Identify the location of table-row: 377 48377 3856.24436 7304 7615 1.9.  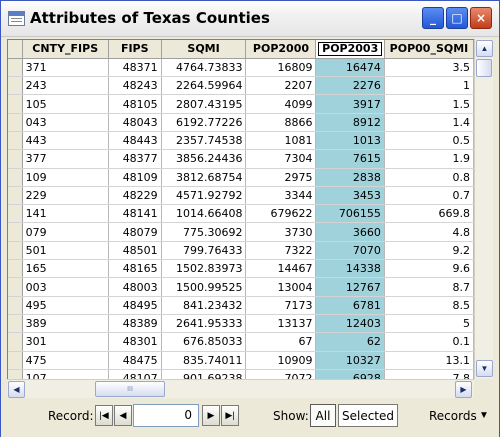
(241, 159).